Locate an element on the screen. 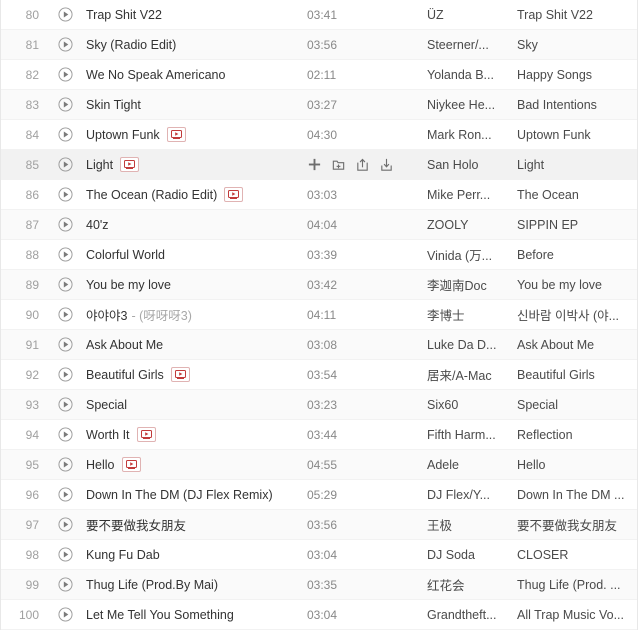 The height and width of the screenshot is (630, 638). track-album: 要不要做我女朋友 is located at coordinates (577, 524).